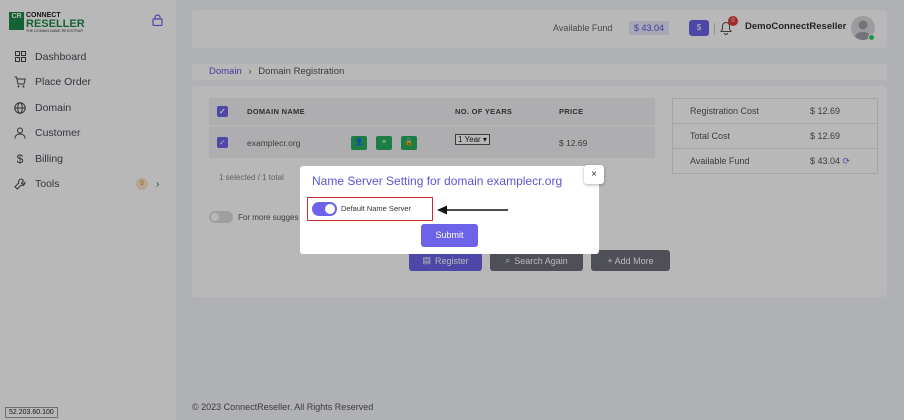  I want to click on submit-button: Submit, so click(449, 235).